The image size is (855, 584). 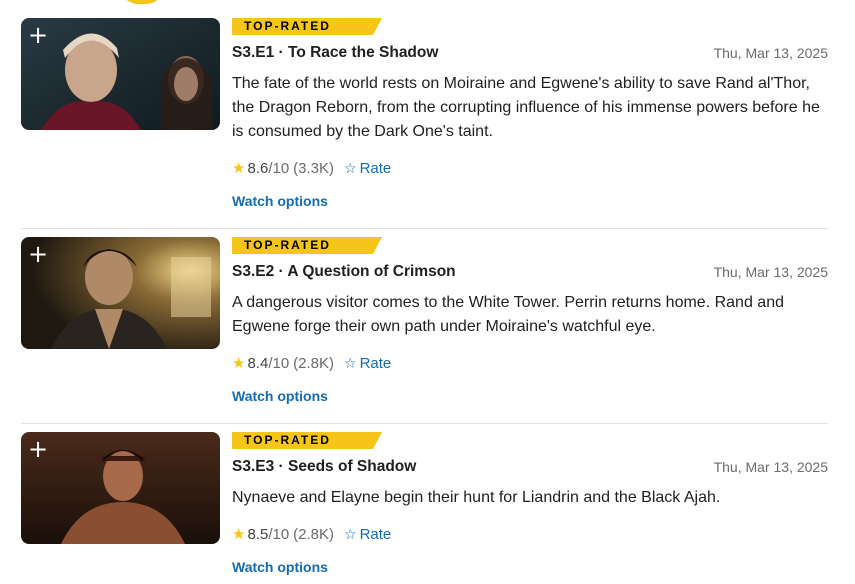 What do you see at coordinates (258, 363) in the screenshot?
I see `rating-score: 8.4` at bounding box center [258, 363].